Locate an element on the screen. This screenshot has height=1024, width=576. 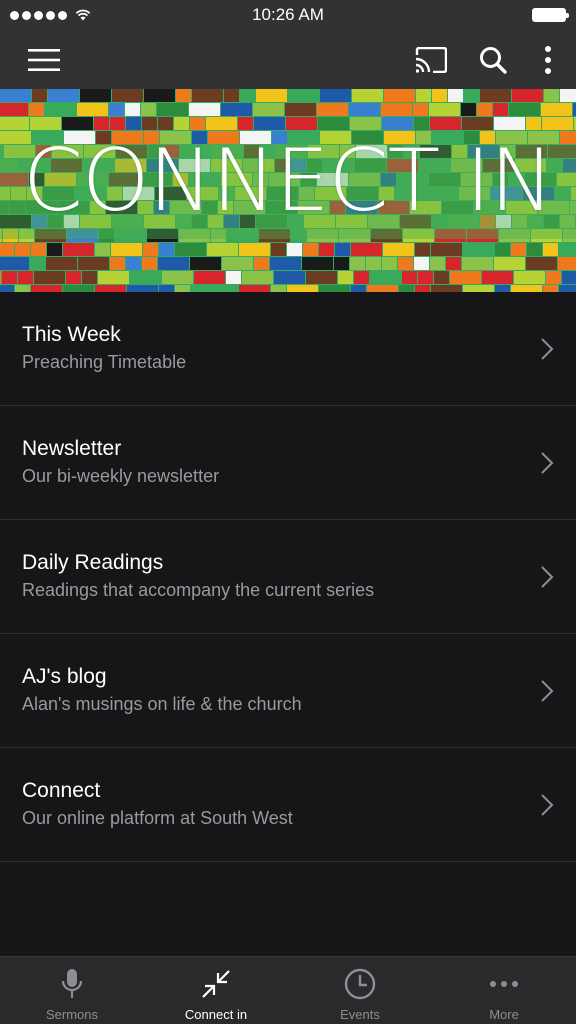
search-button is located at coordinates (493, 60).